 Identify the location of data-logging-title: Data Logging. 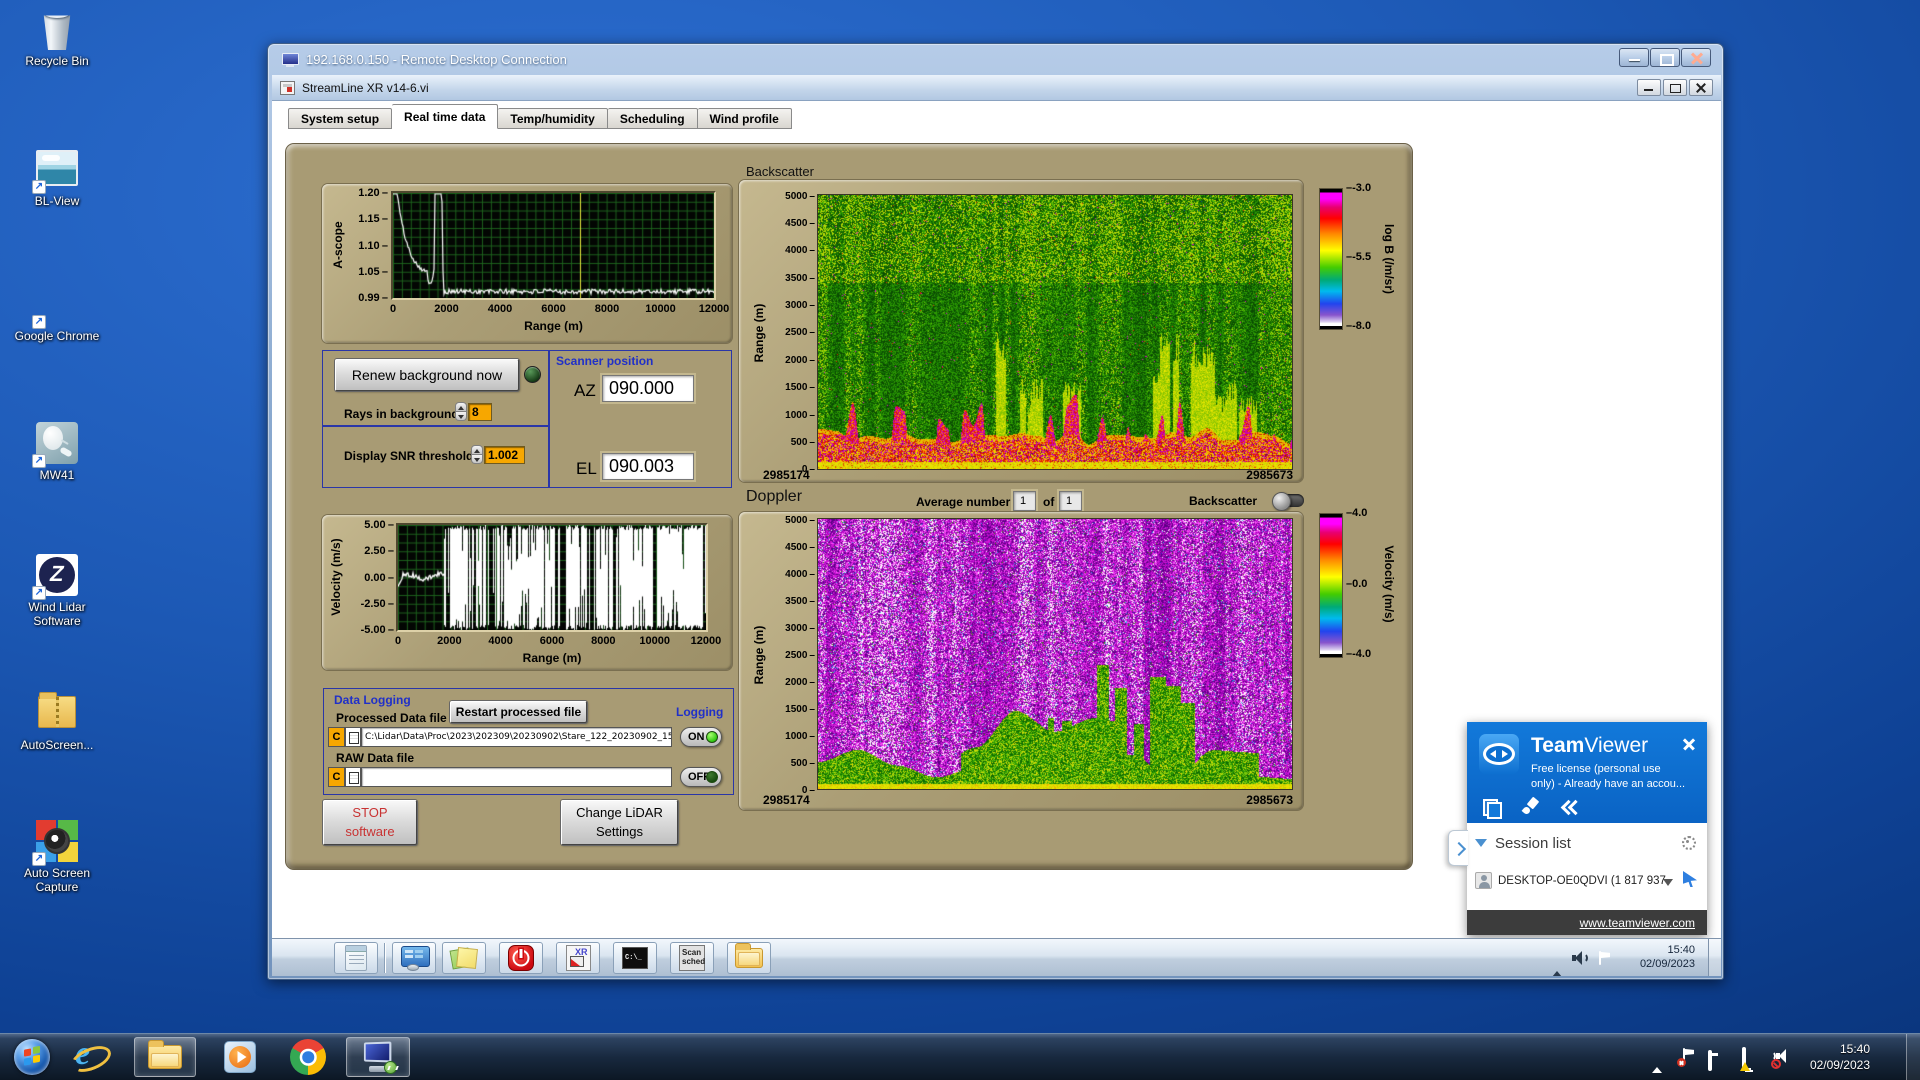
(372, 700).